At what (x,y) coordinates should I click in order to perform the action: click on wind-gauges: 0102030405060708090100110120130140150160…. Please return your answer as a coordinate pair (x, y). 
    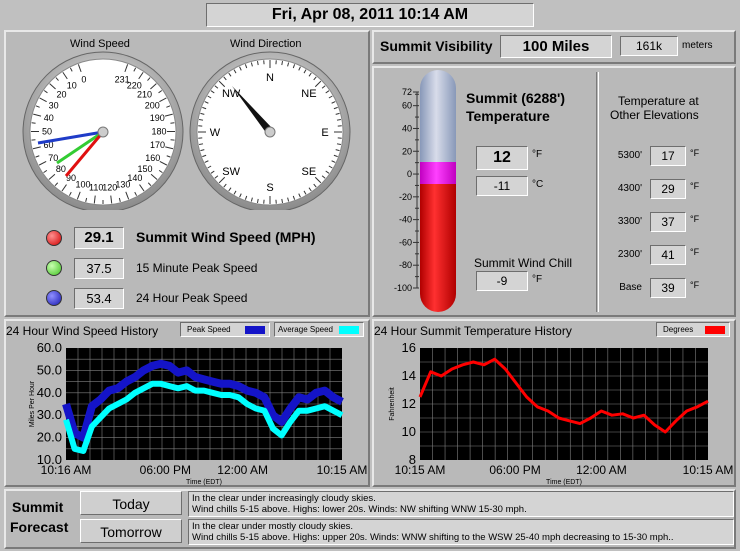
    Looking at the image, I should click on (186, 130).